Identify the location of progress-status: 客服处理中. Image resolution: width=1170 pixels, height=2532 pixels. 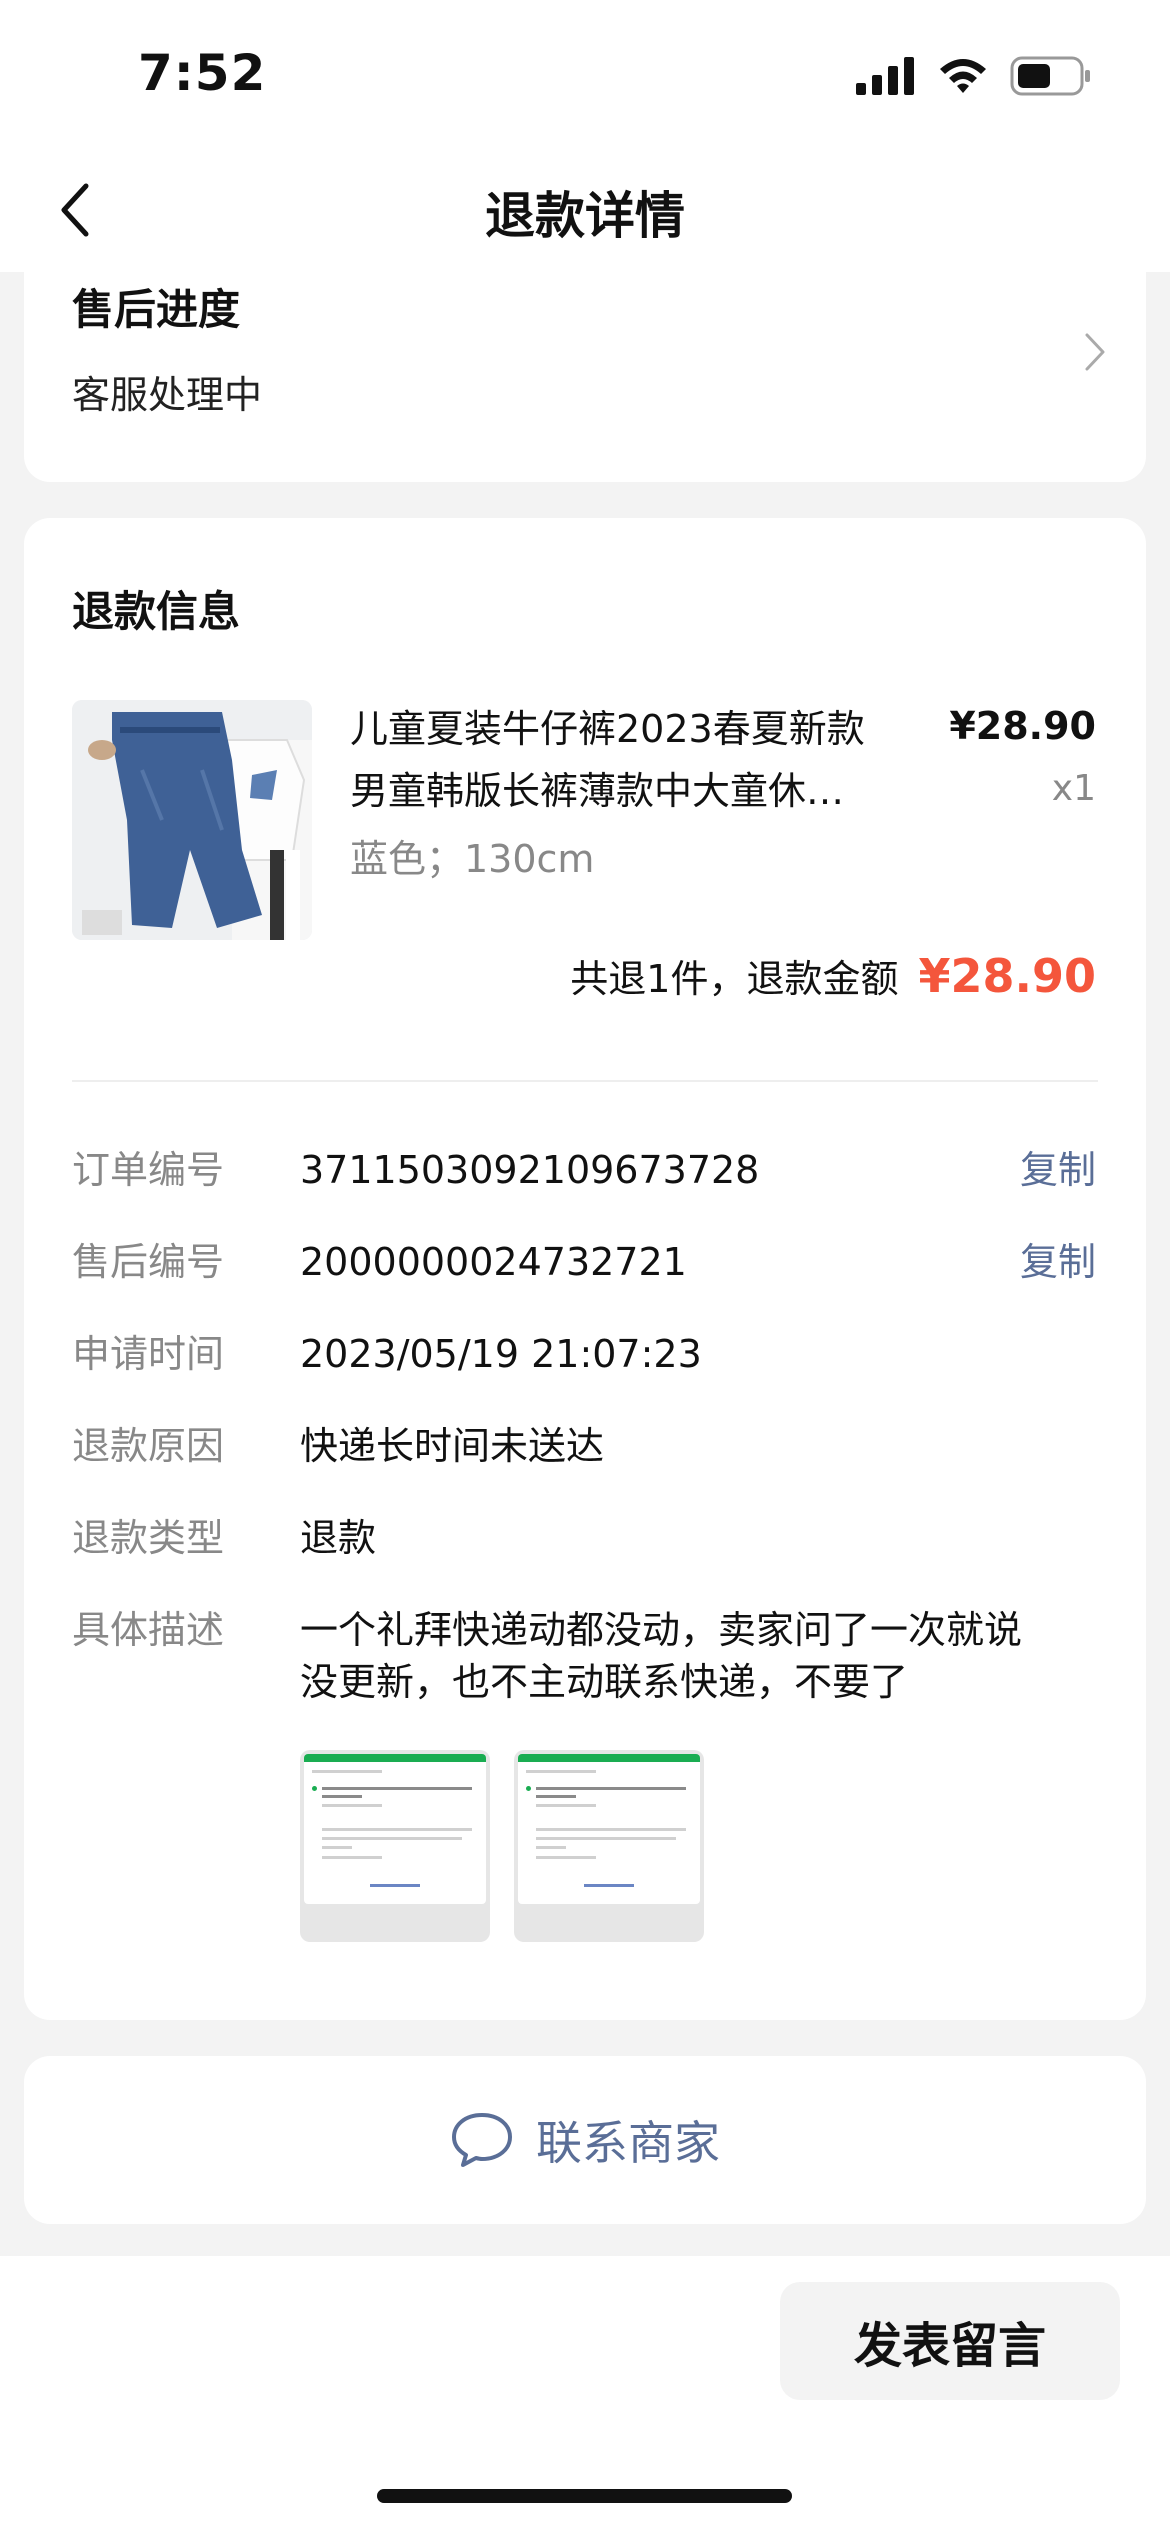
(167, 395).